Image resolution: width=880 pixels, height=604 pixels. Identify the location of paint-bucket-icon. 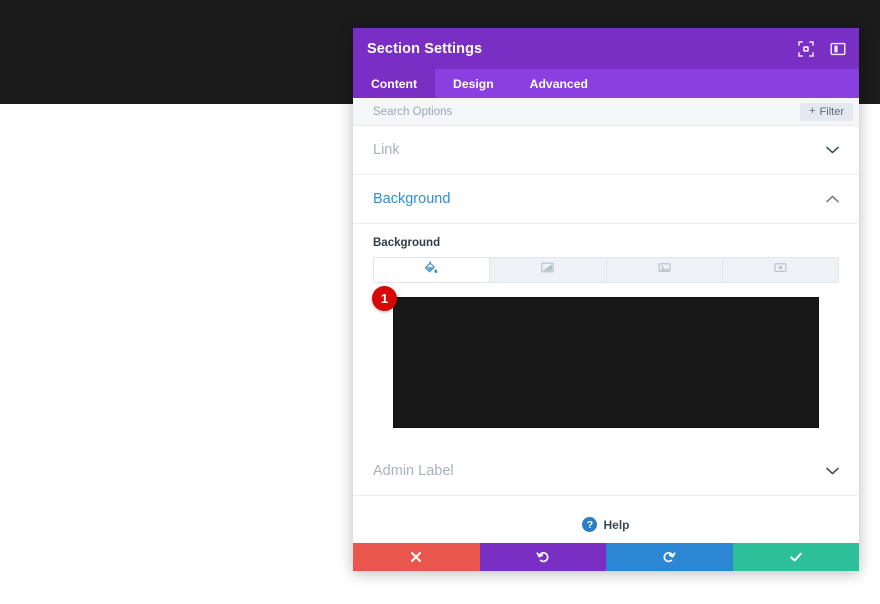
(431, 270).